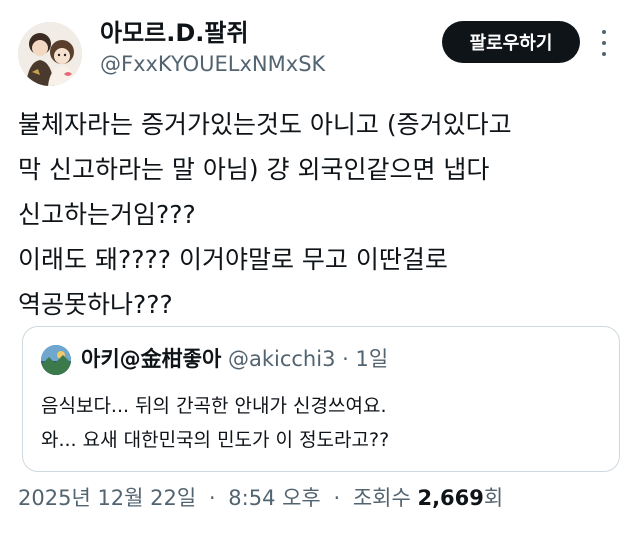 Image resolution: width=640 pixels, height=535 pixels. What do you see at coordinates (151, 359) in the screenshot?
I see `quoted-author-name: 아키@金柑좋아` at bounding box center [151, 359].